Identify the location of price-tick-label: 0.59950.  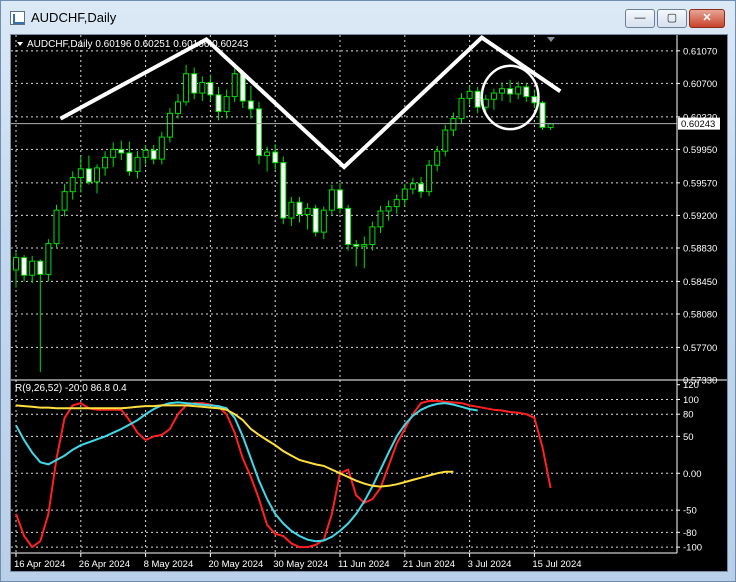
(700, 150).